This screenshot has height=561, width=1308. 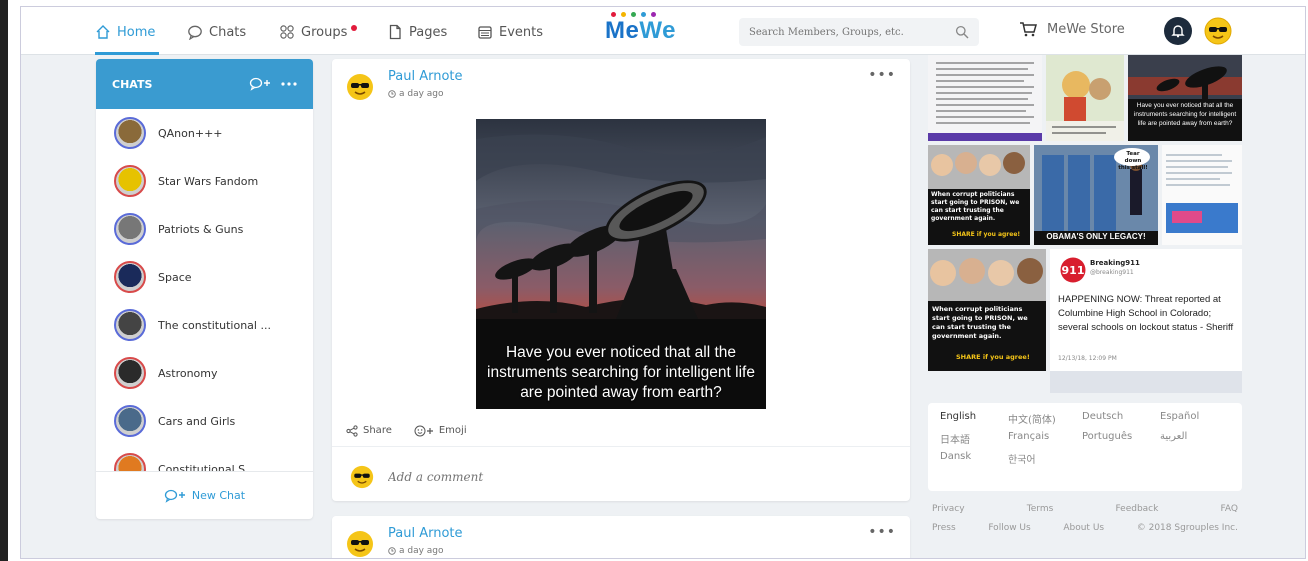 I want to click on chat-item: Space, so click(x=204, y=277).